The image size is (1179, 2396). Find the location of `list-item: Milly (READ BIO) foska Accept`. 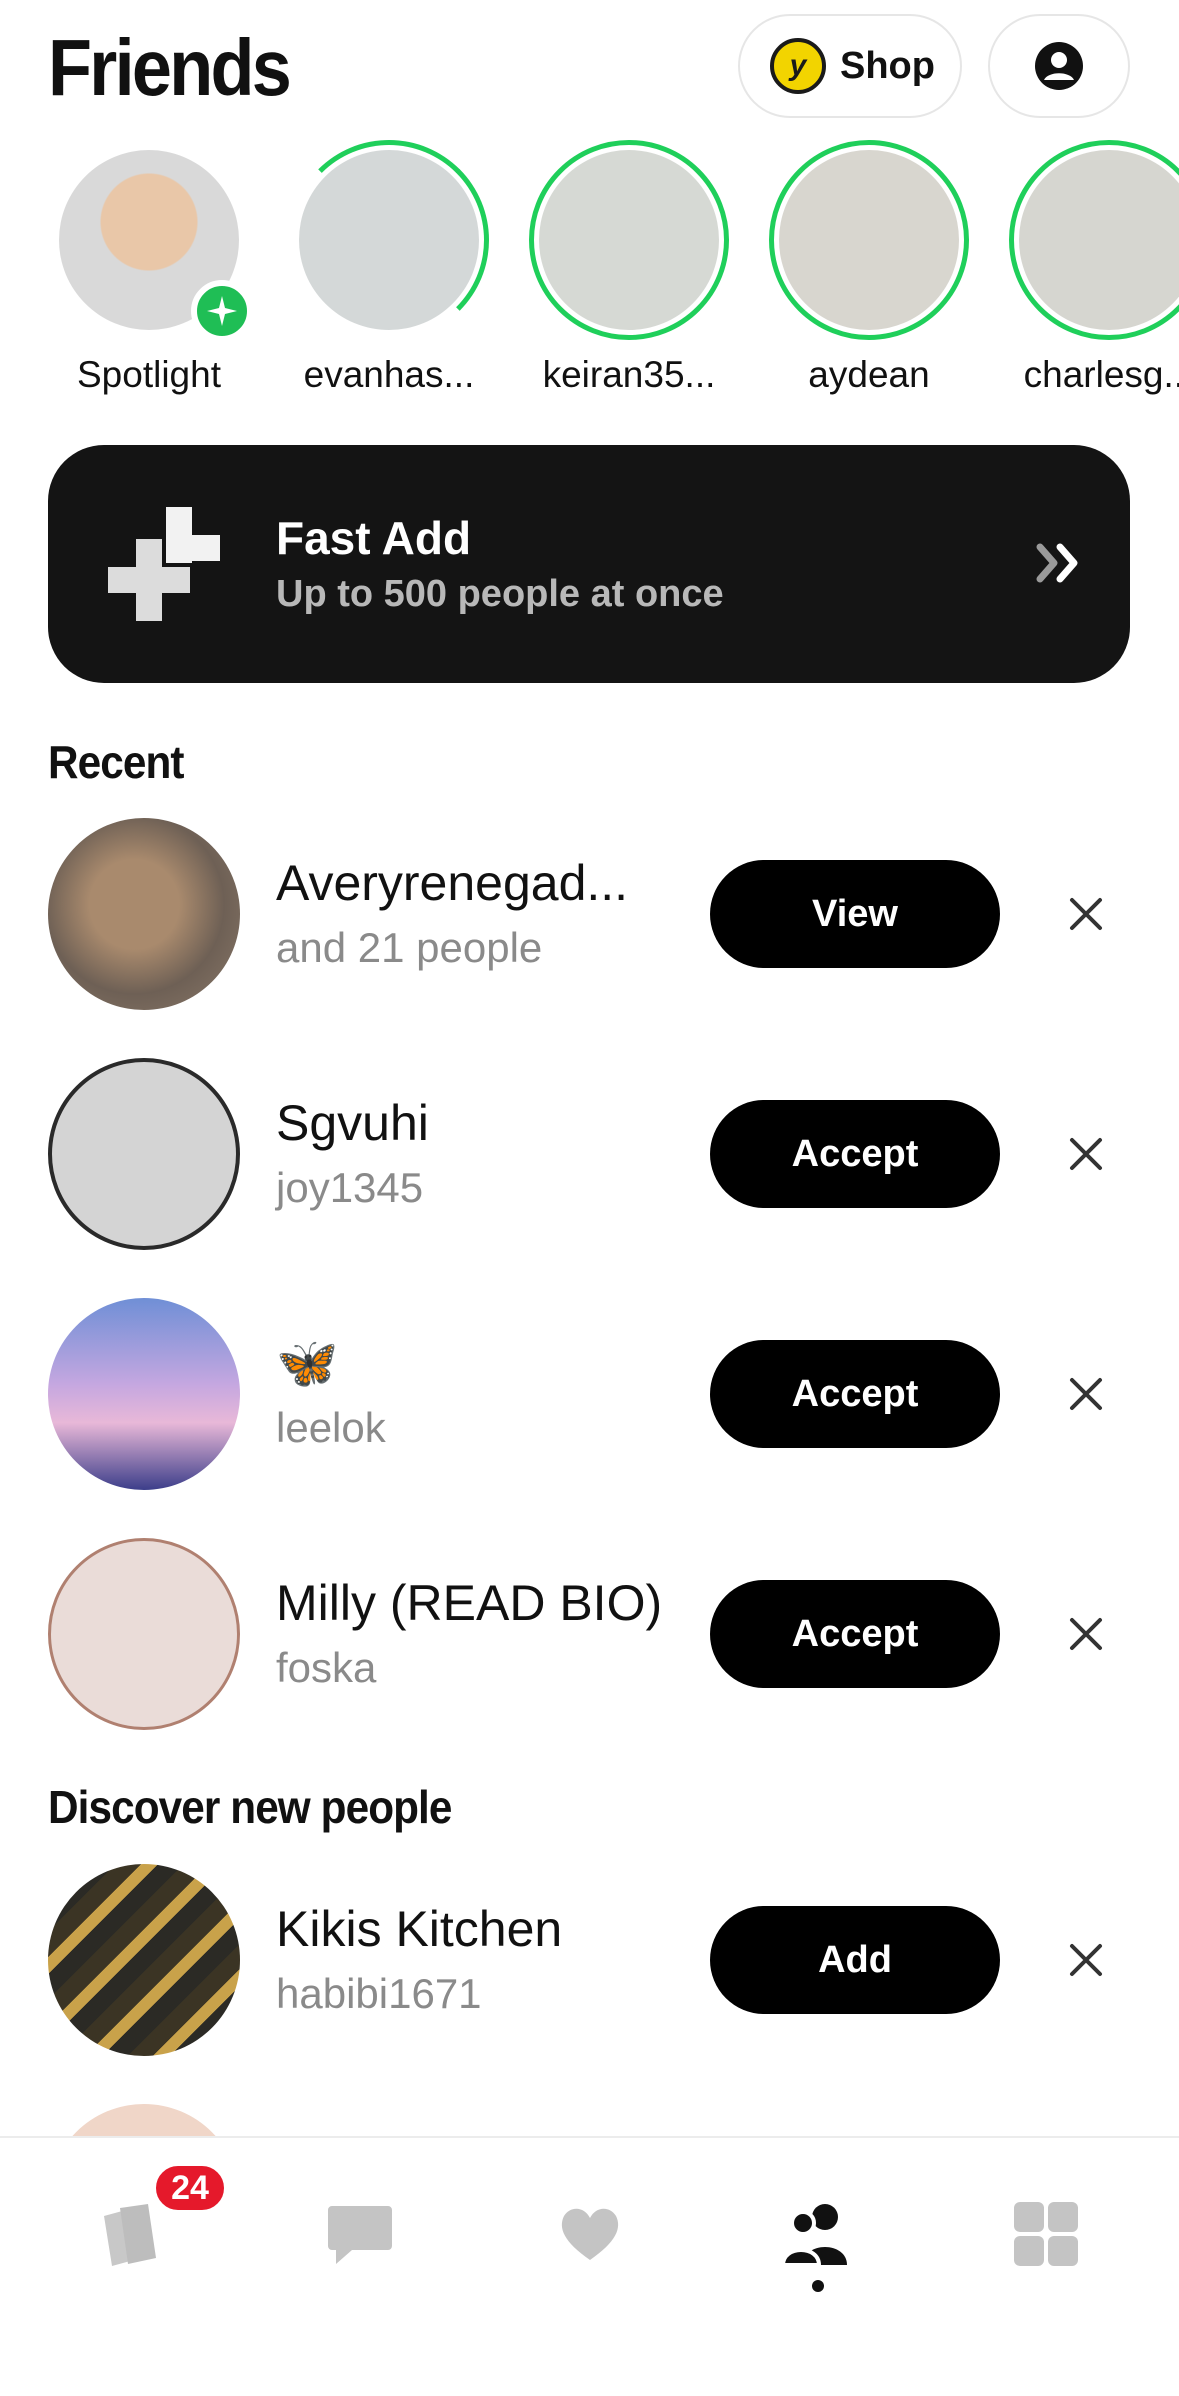

list-item: Milly (READ BIO) foska Accept is located at coordinates (589, 1636).